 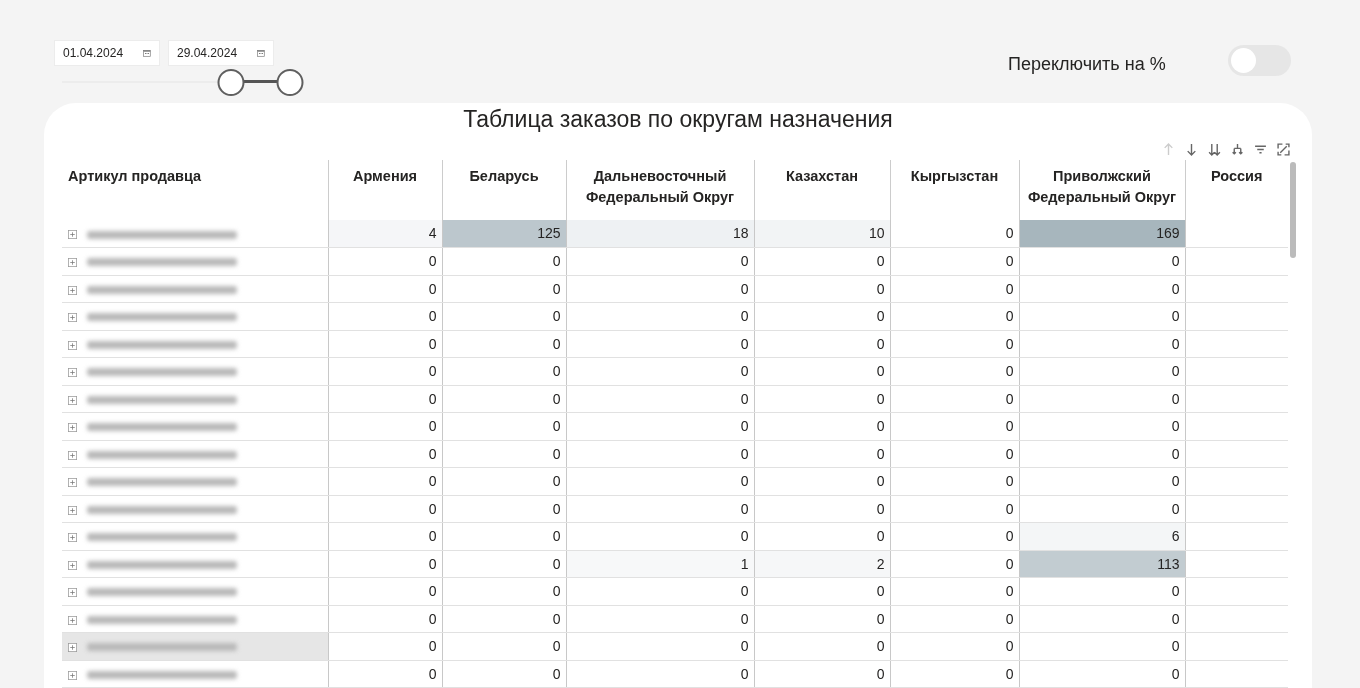 I want to click on column-header: Кыргызстан, so click(x=954, y=190).